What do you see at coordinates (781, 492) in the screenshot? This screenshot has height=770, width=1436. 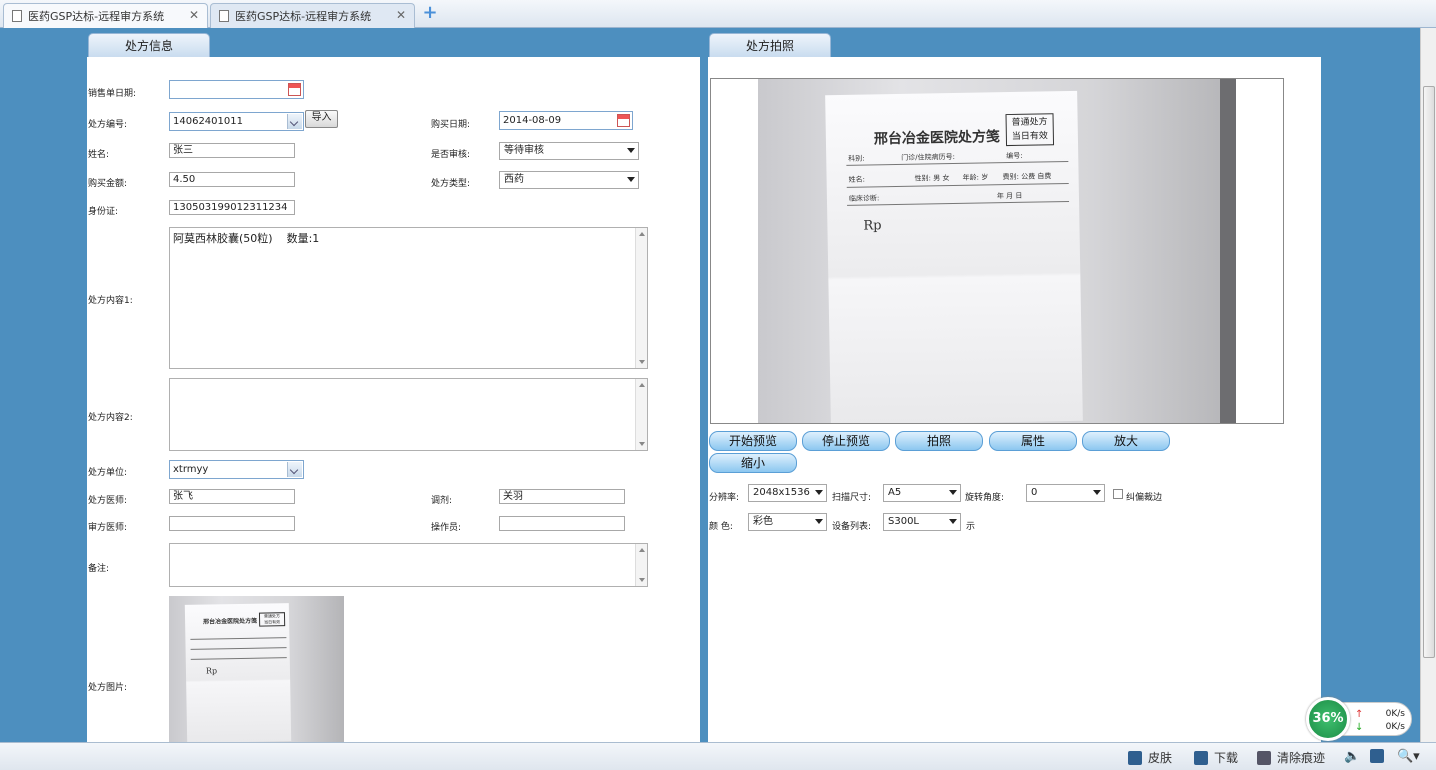 I see `resolution-value: 2048x1536` at bounding box center [781, 492].